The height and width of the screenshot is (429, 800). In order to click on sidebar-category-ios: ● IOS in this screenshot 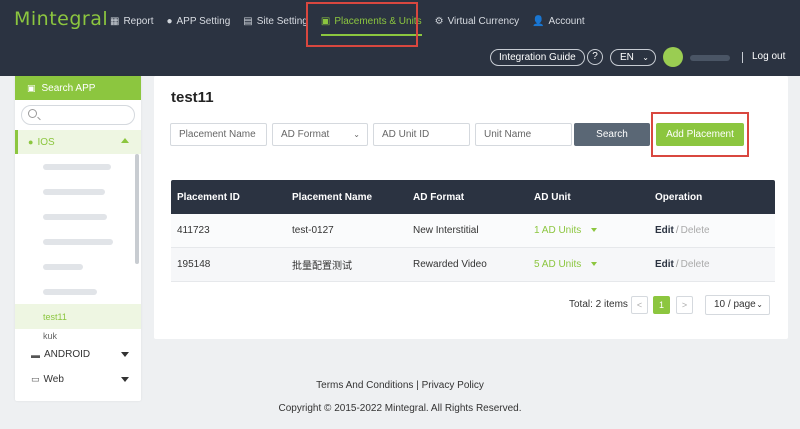, I will do `click(78, 142)`.